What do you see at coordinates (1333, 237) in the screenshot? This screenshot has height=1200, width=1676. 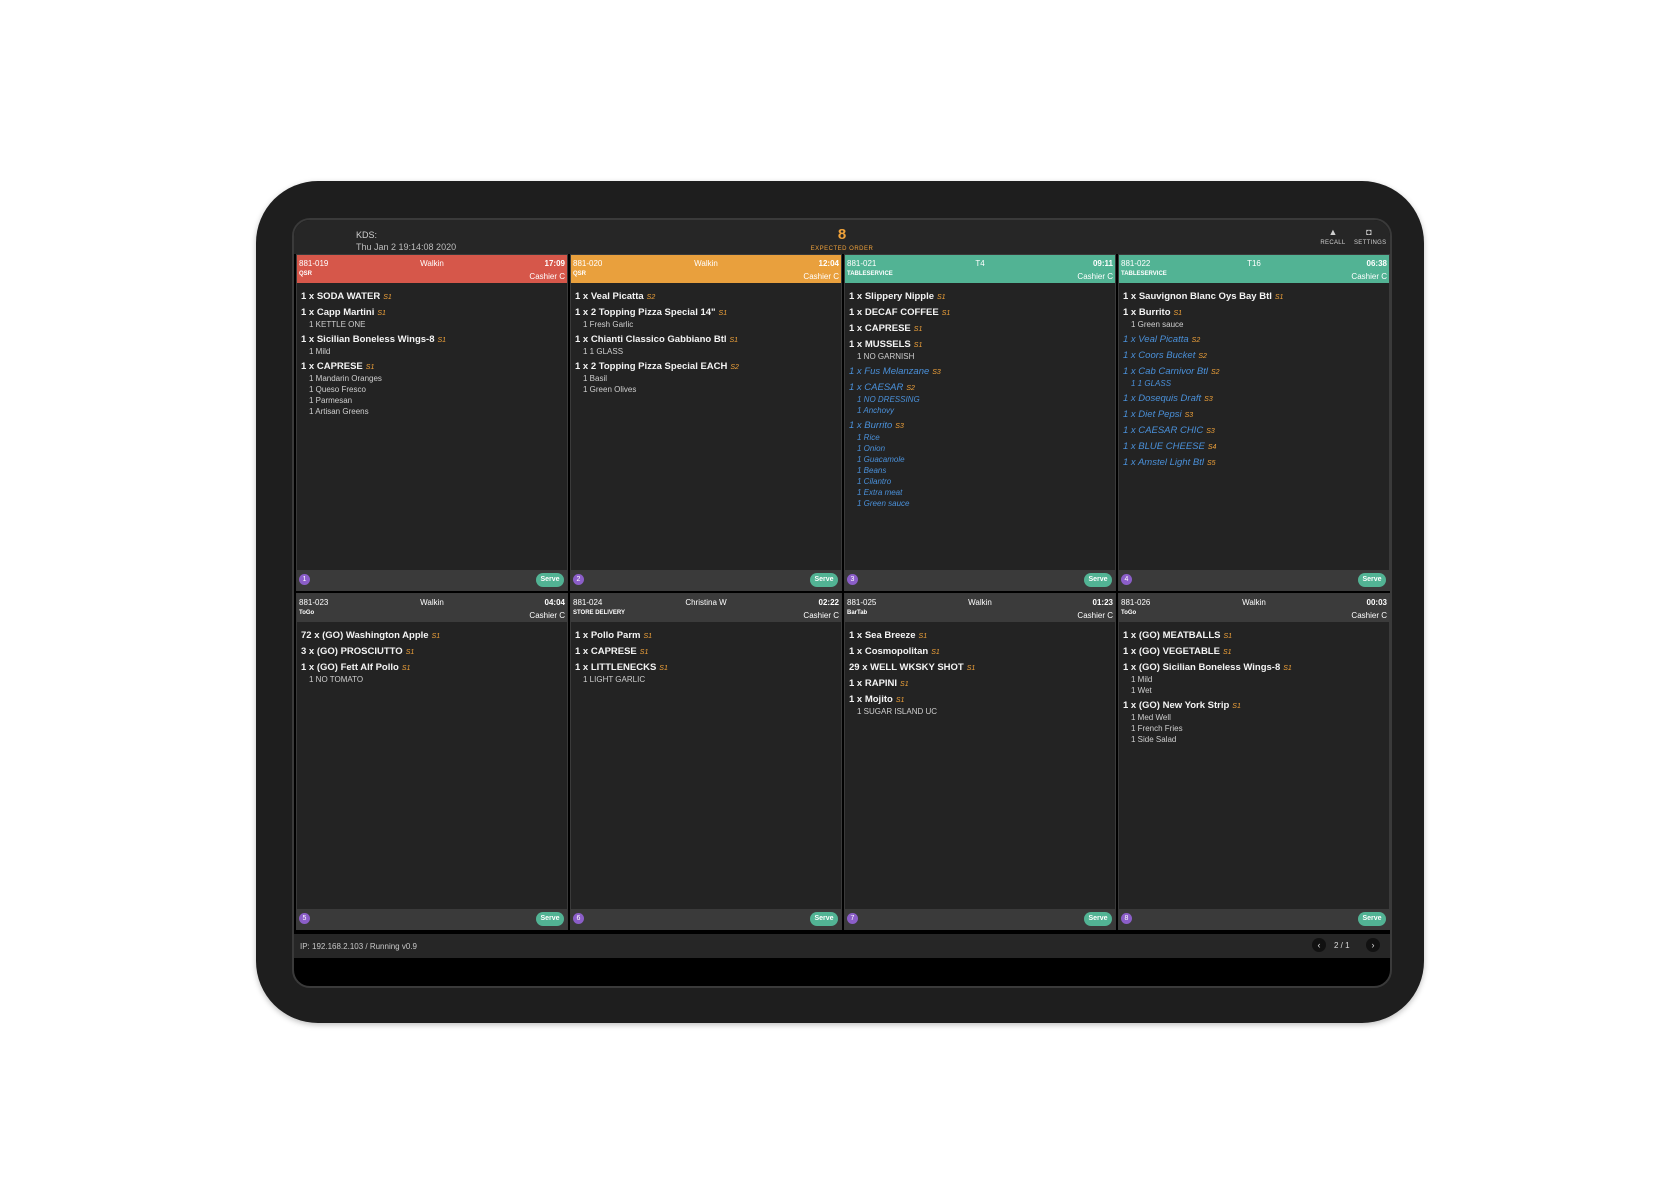 I see `recall-button: ▲ RECALL` at bounding box center [1333, 237].